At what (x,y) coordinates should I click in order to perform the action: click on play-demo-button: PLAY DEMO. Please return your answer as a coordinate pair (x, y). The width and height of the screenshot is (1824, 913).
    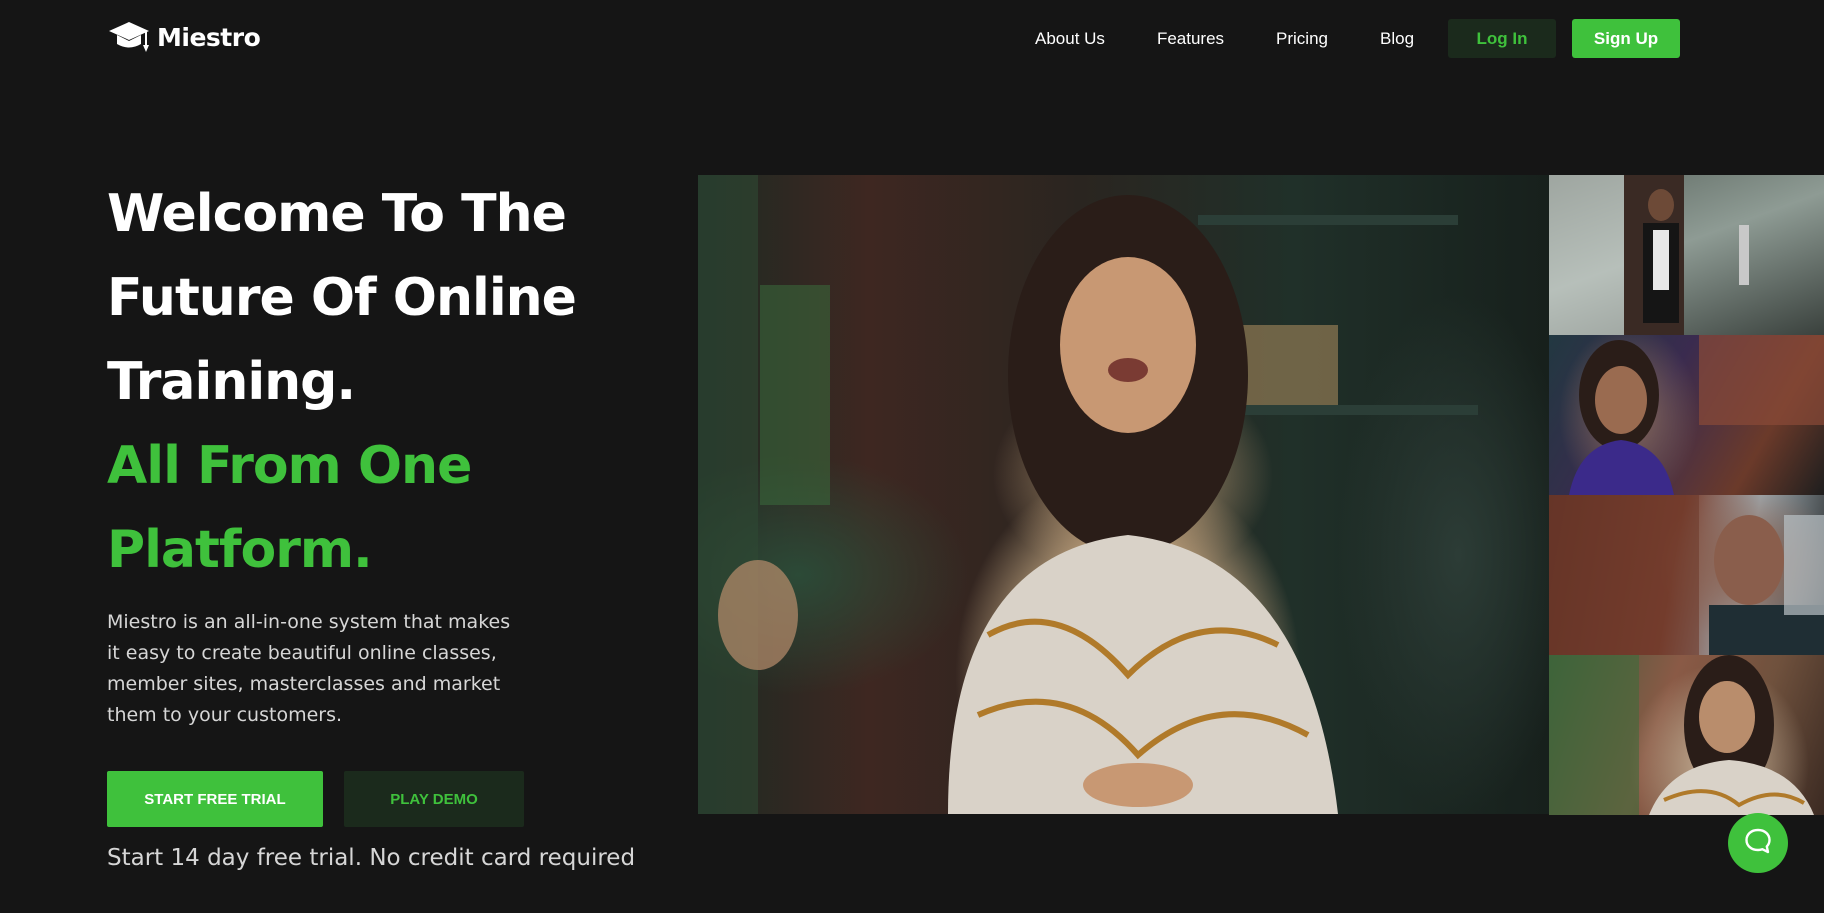
    Looking at the image, I should click on (434, 799).